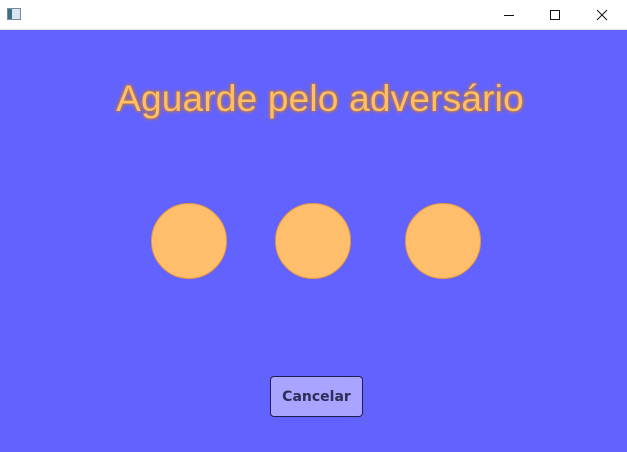 The width and height of the screenshot is (627, 452). I want to click on maximize-icon, so click(555, 14).